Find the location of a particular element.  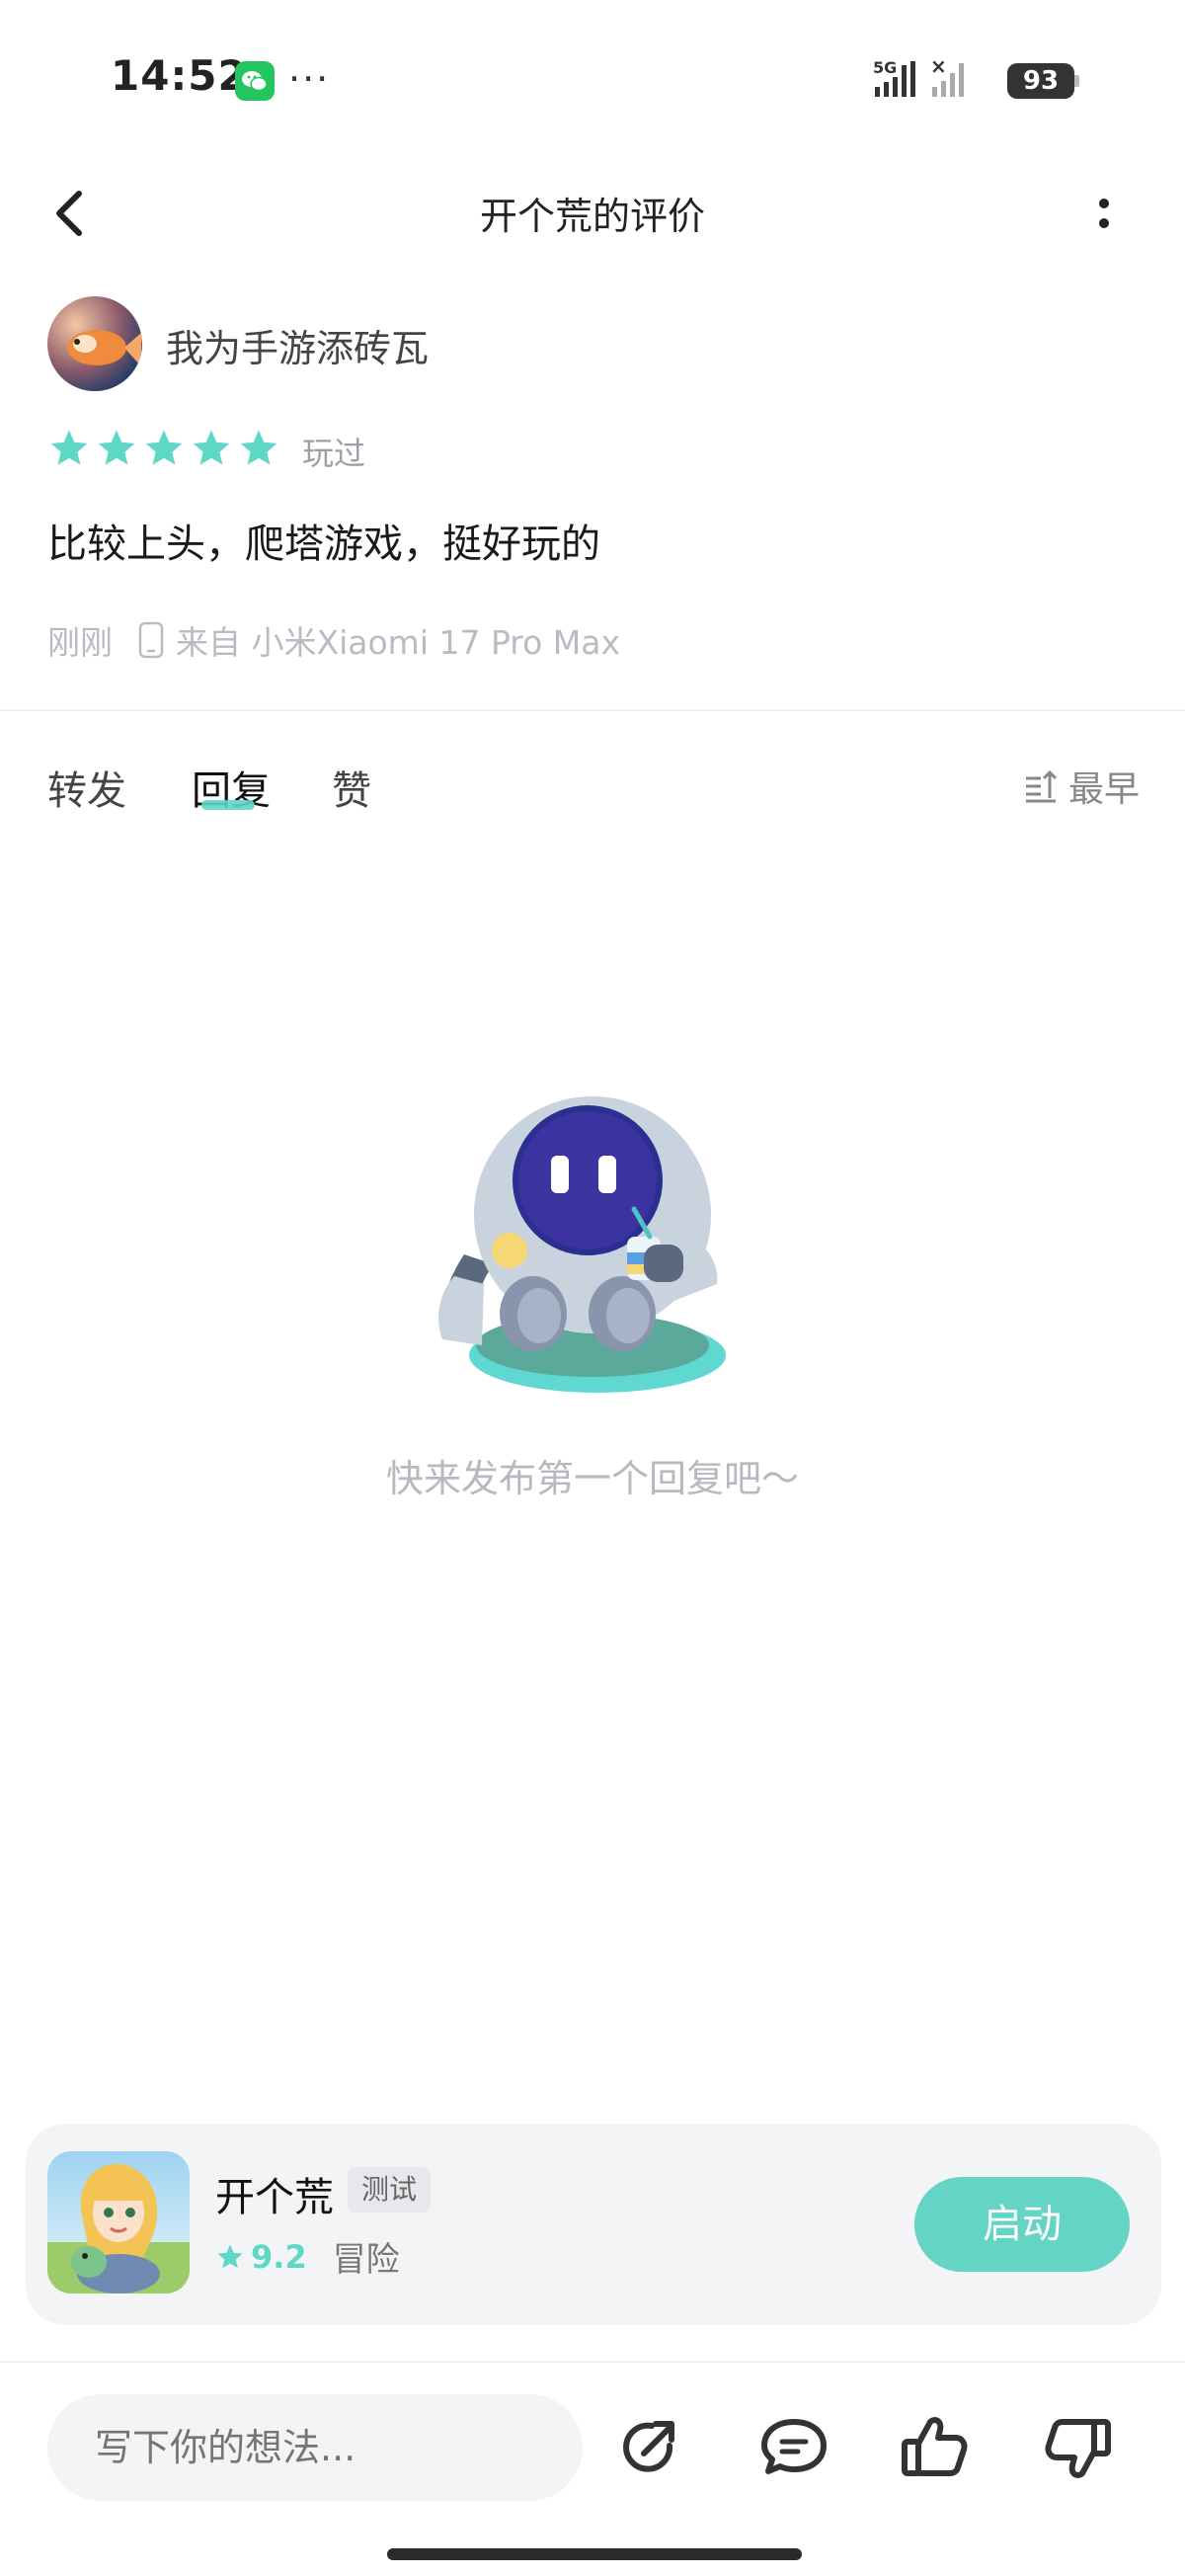

home-indicator is located at coordinates (595, 2554).